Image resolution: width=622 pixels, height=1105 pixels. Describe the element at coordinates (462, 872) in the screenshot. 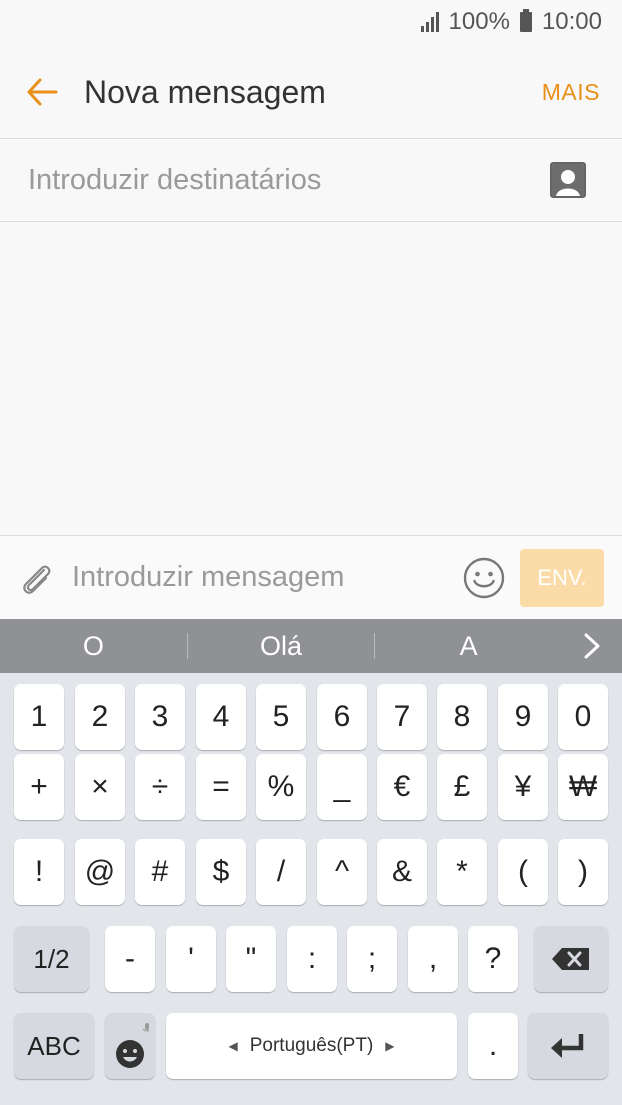

I see `key-asterisk: *` at that location.